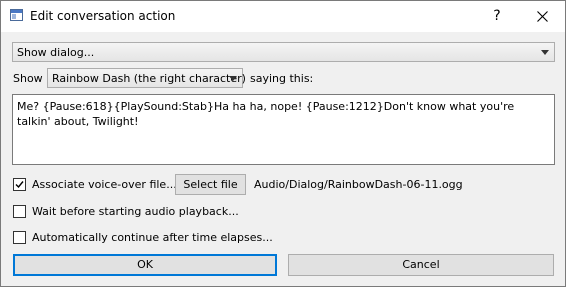  What do you see at coordinates (497, 16) in the screenshot?
I see `help-button: ?` at bounding box center [497, 16].